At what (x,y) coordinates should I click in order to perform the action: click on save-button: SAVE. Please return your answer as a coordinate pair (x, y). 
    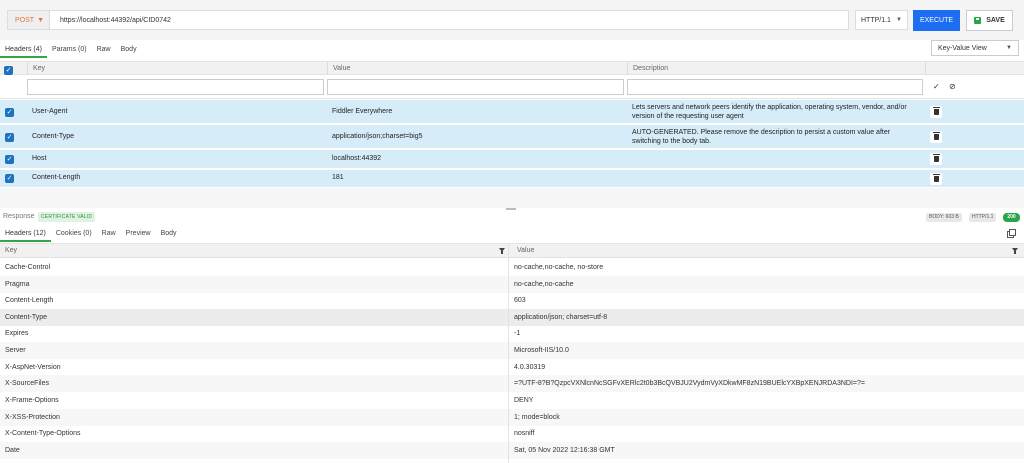
    Looking at the image, I should click on (989, 20).